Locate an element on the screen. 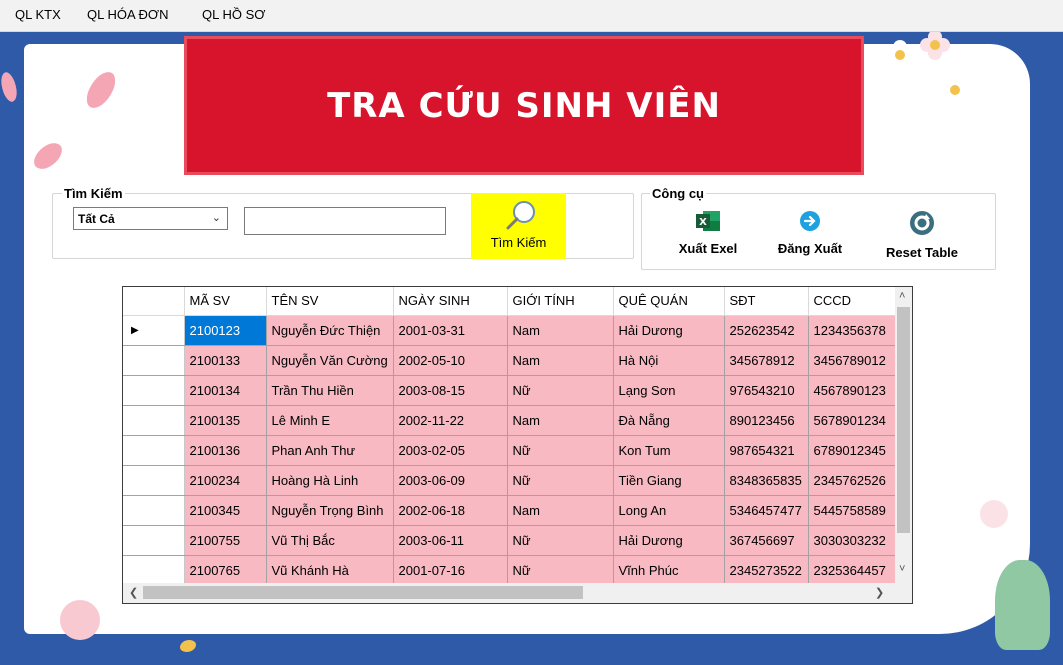 Image resolution: width=1063 pixels, height=665 pixels. table-cell: 2002-06-18 is located at coordinates (450, 510).